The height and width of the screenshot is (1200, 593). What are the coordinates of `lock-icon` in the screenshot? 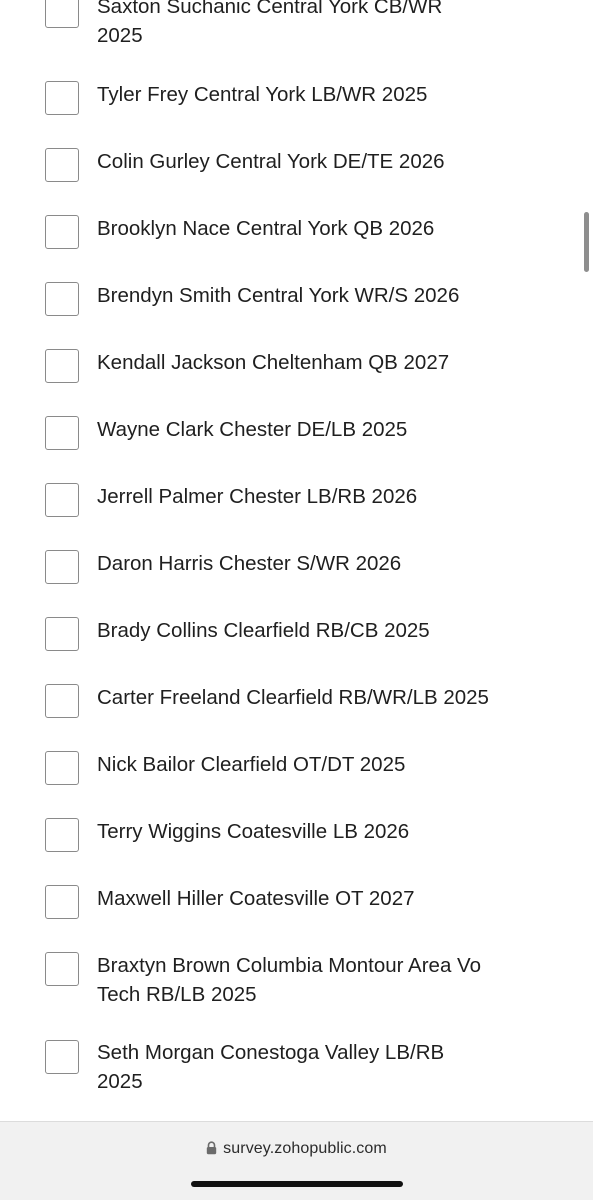 It's located at (211, 1150).